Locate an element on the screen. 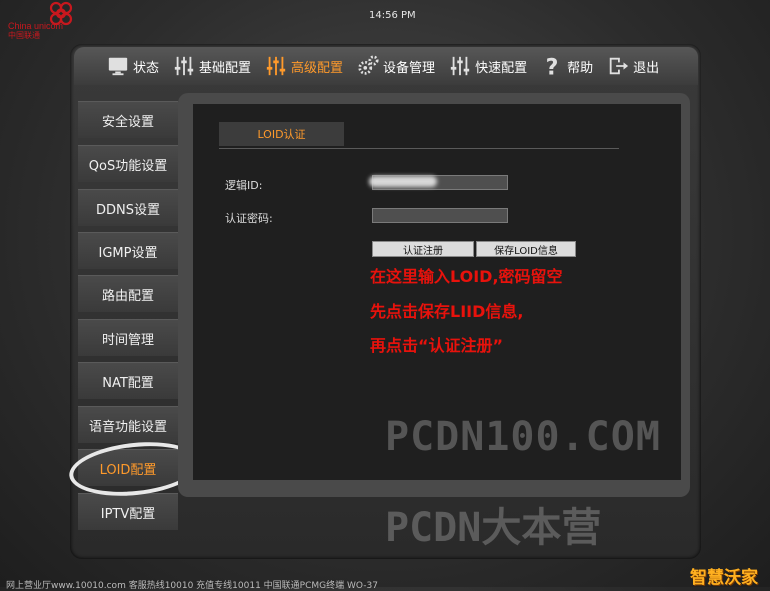  nav-basic-config: 基础配置 is located at coordinates (212, 66).